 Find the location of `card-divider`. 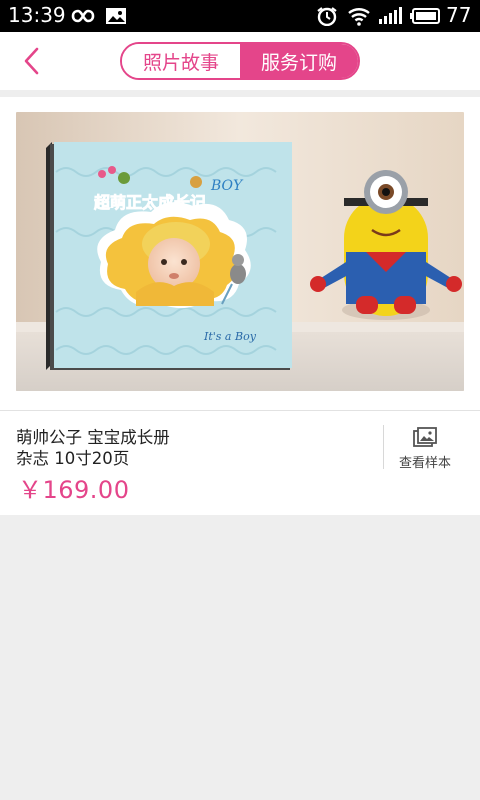

card-divider is located at coordinates (240, 410).